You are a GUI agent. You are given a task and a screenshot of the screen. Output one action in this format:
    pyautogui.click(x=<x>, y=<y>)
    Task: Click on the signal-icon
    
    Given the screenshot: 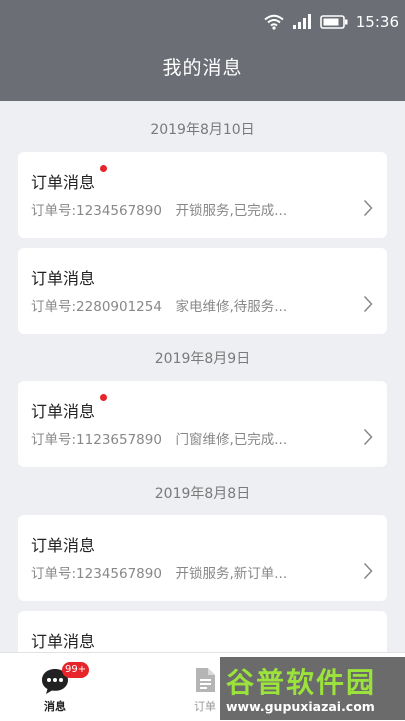 What is the action you would take?
    pyautogui.click(x=301, y=21)
    